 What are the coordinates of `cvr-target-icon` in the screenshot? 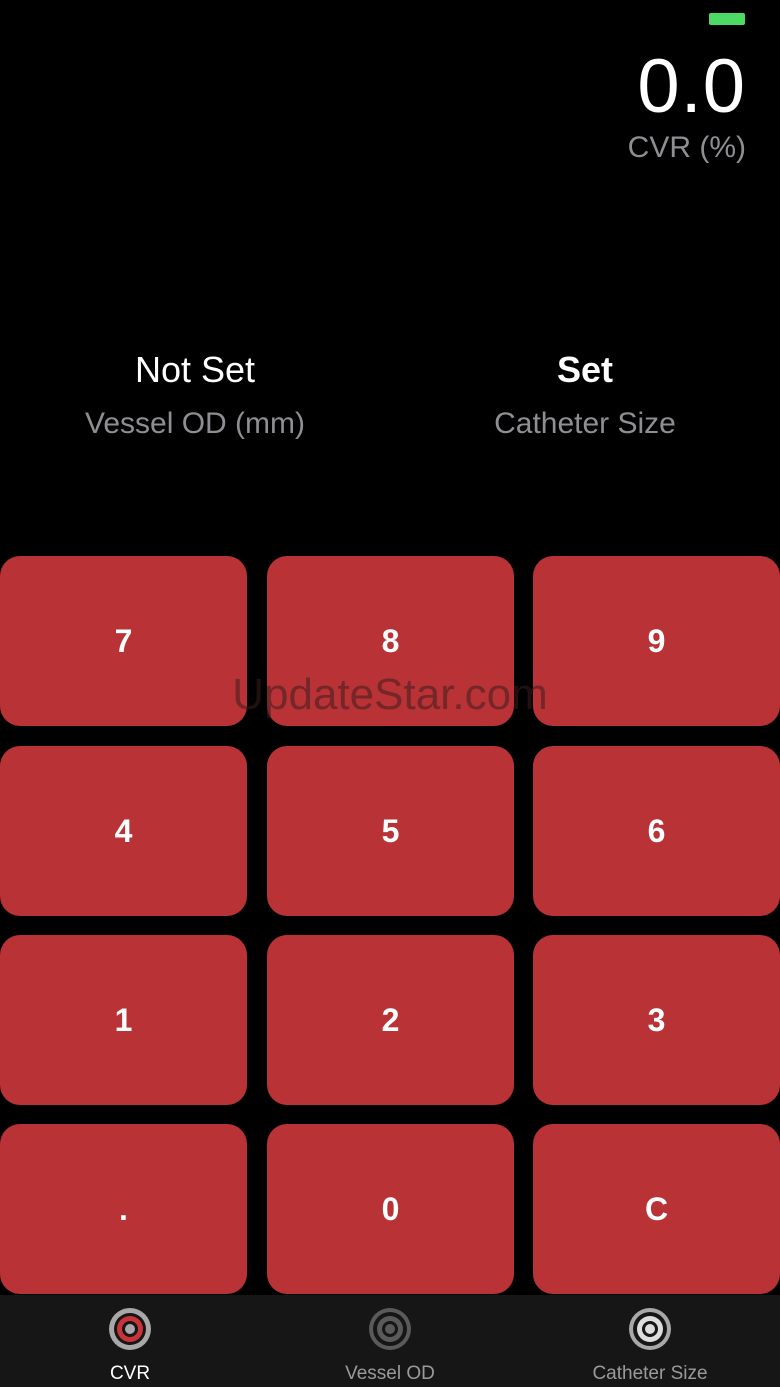 It's located at (130, 1329).